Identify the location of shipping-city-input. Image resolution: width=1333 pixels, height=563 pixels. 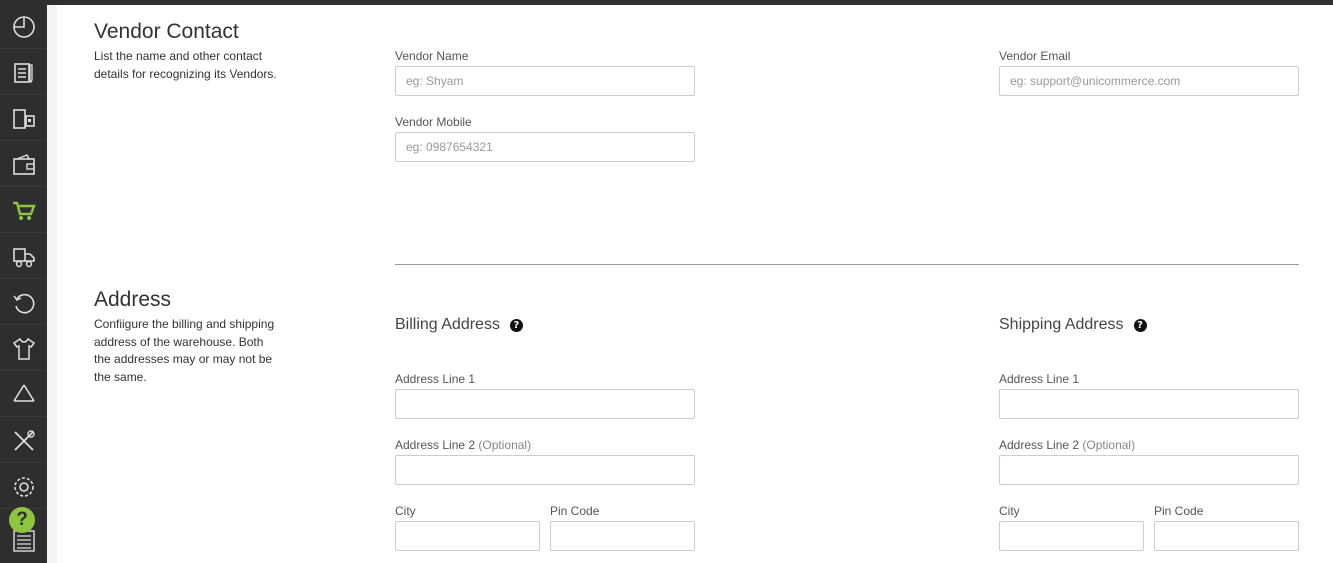
(1071, 536).